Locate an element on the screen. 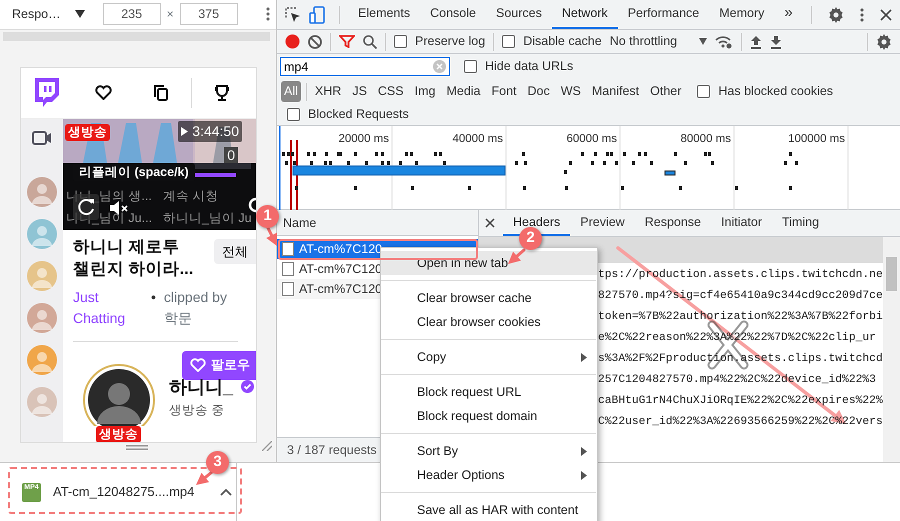 This screenshot has width=900, height=521. all-button: 전체 is located at coordinates (235, 251).